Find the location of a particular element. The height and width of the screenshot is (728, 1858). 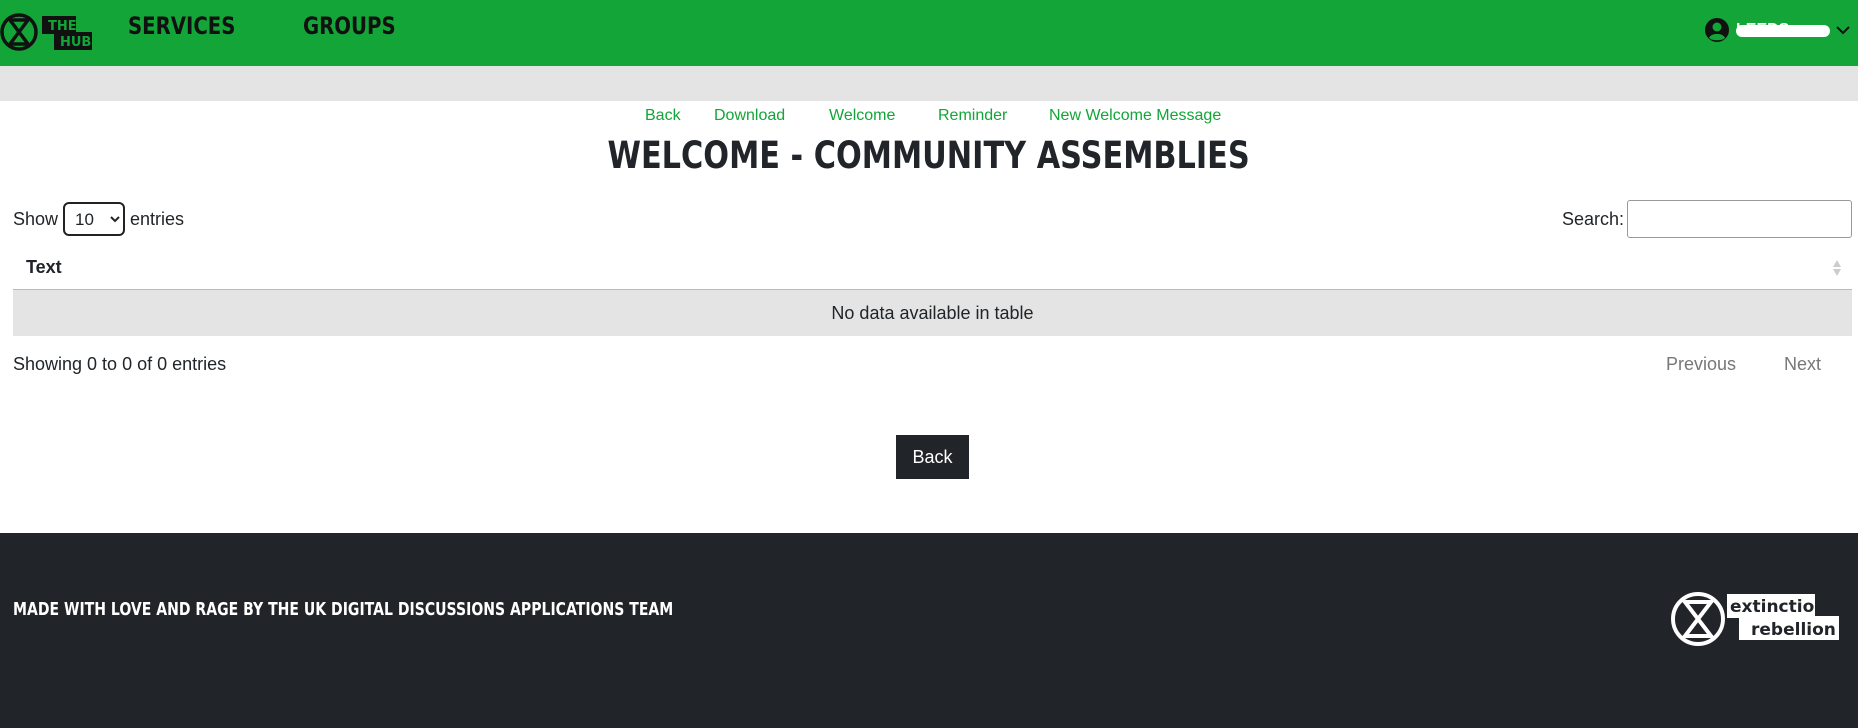

chevron-down-icon is located at coordinates (1843, 30).